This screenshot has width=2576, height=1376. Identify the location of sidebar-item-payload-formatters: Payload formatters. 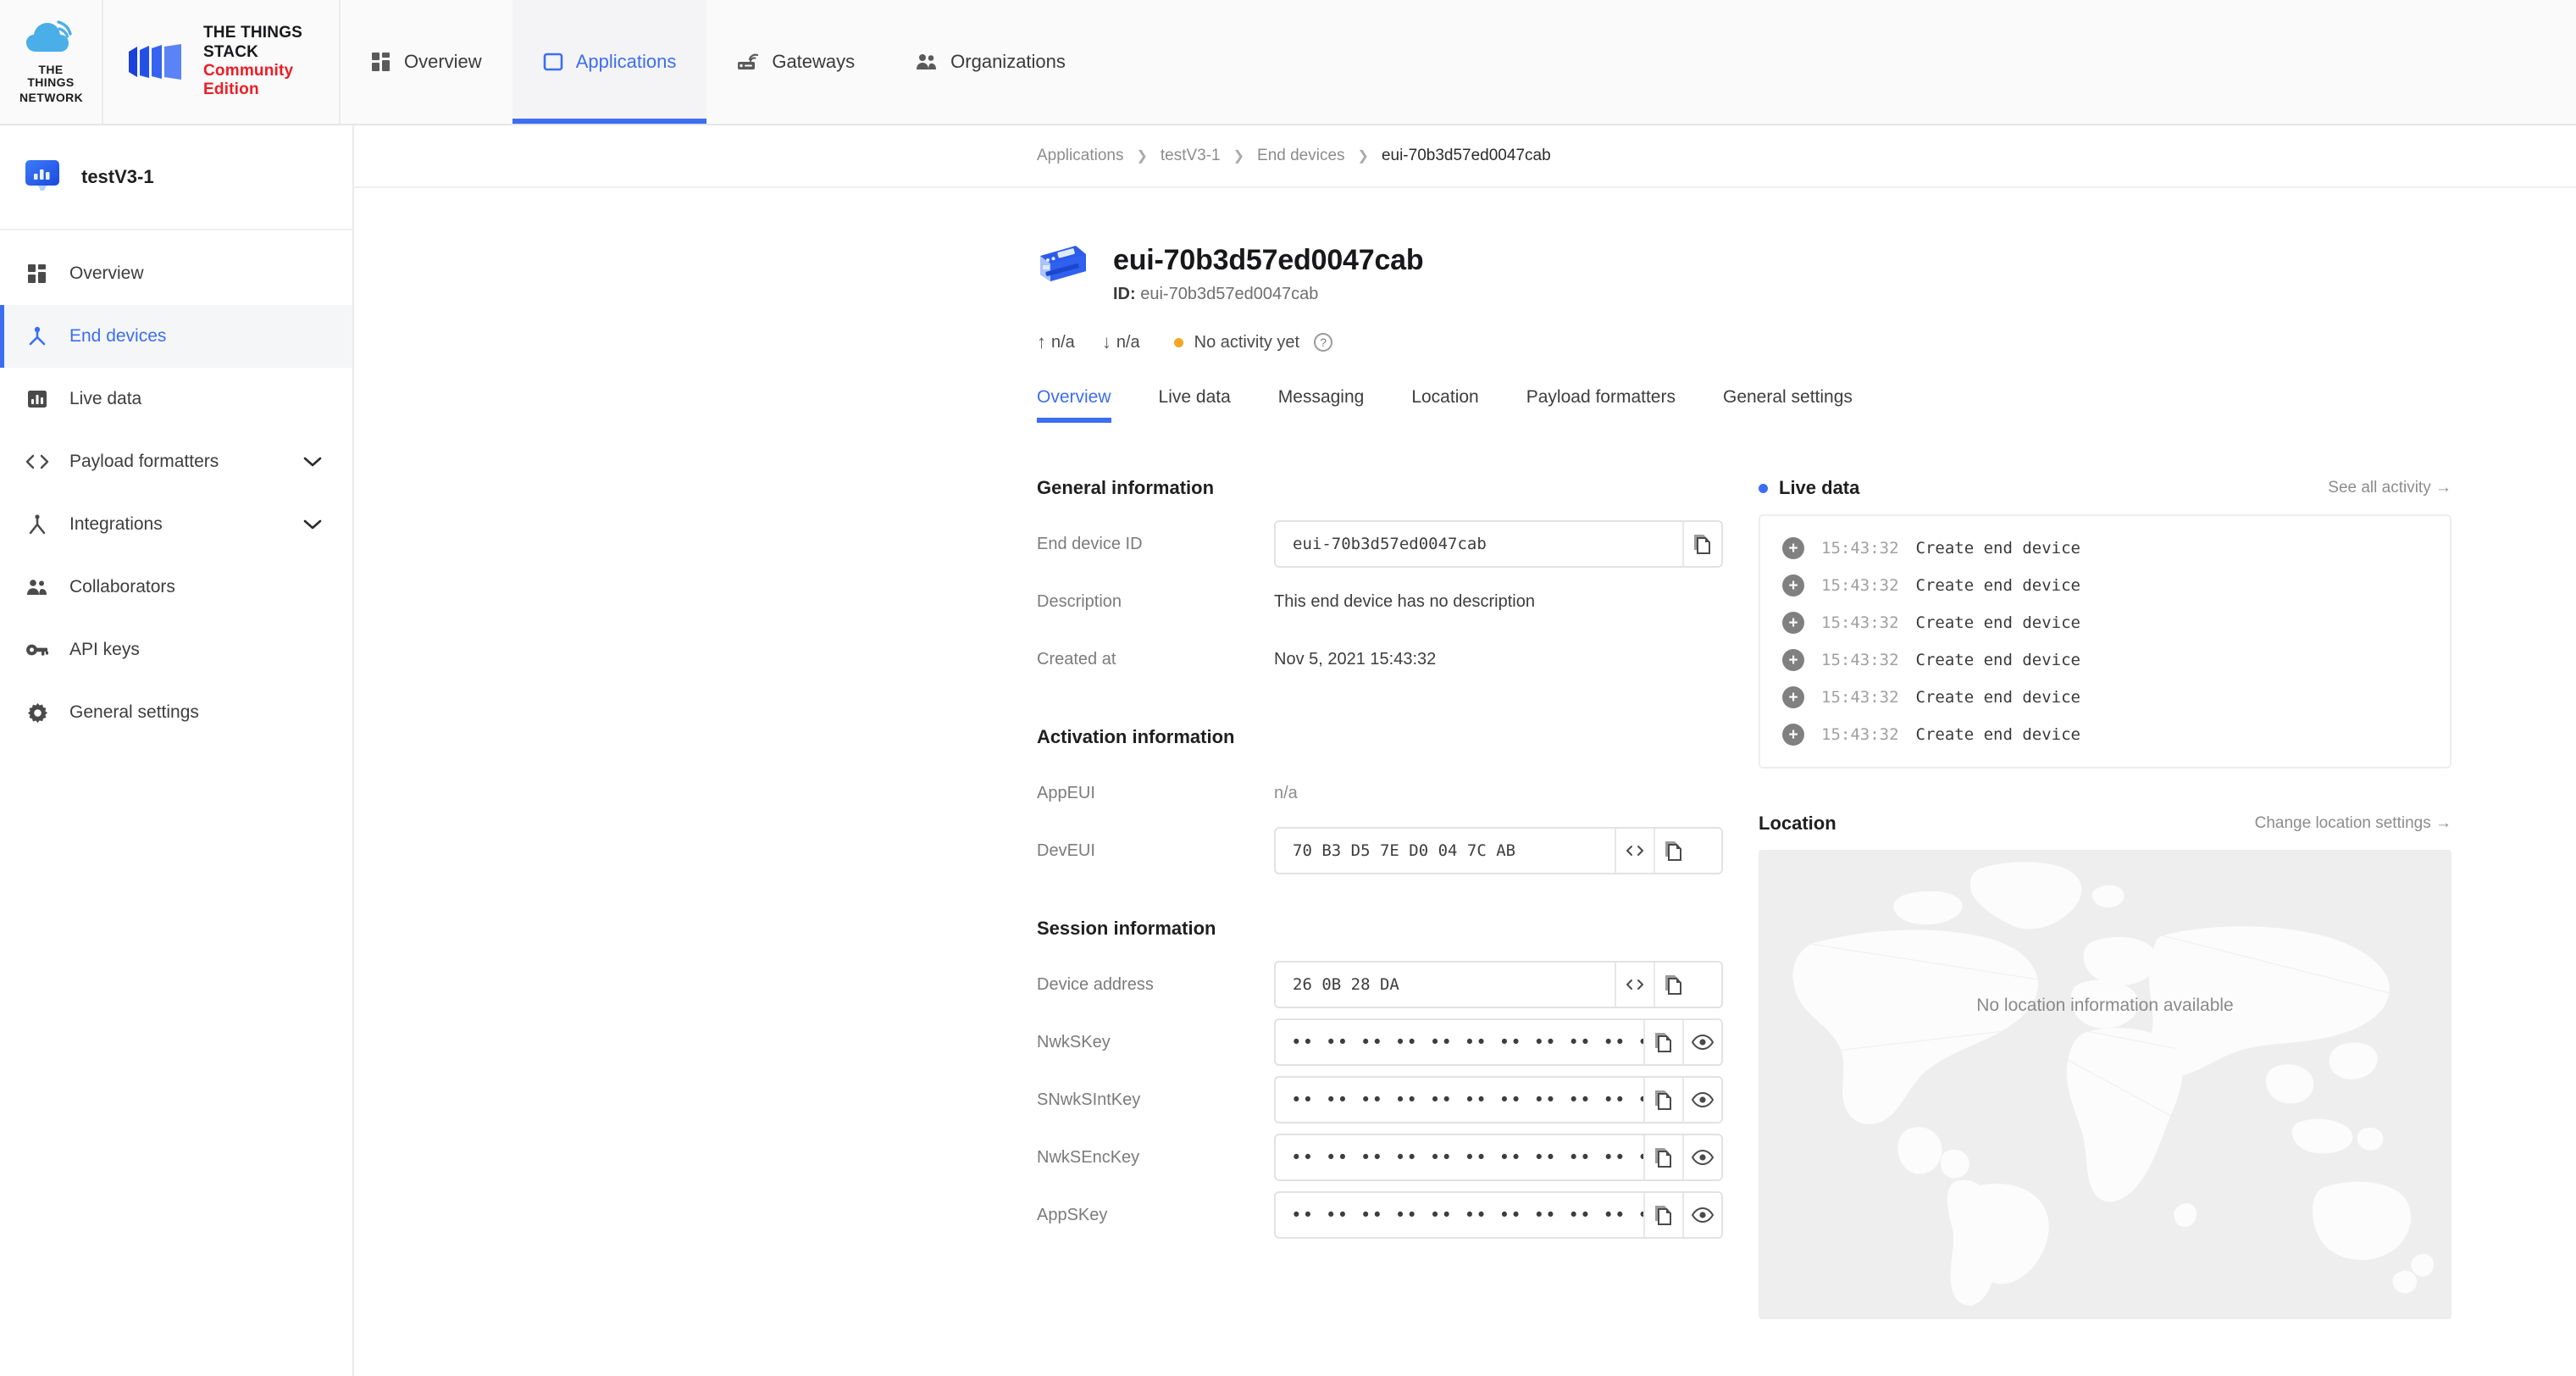
(176, 461).